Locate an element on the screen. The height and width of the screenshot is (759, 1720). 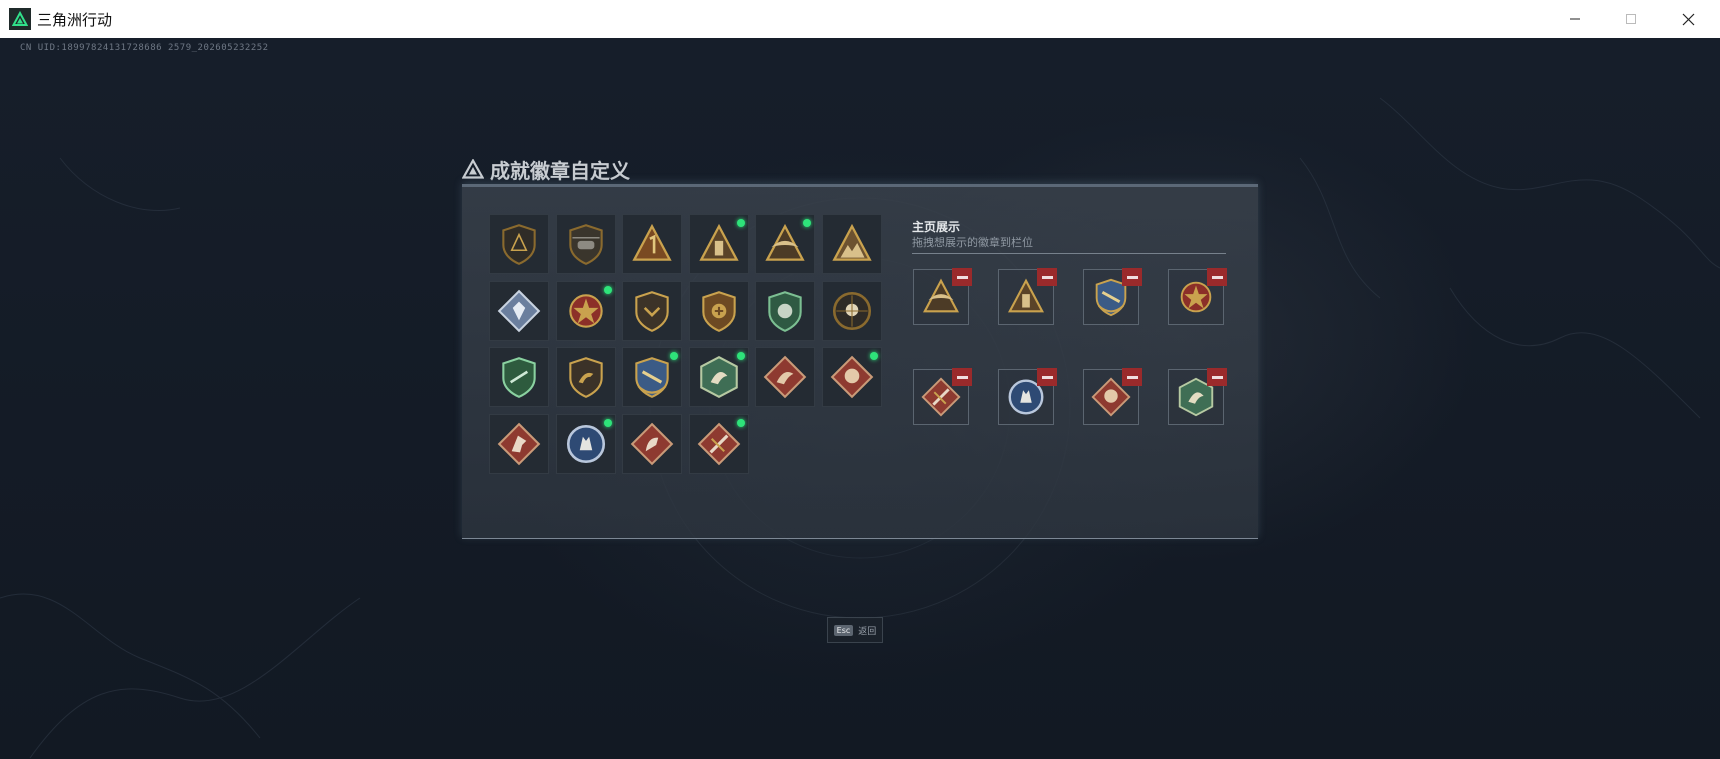
chevron-shield-badge-icon is located at coordinates (652, 311).